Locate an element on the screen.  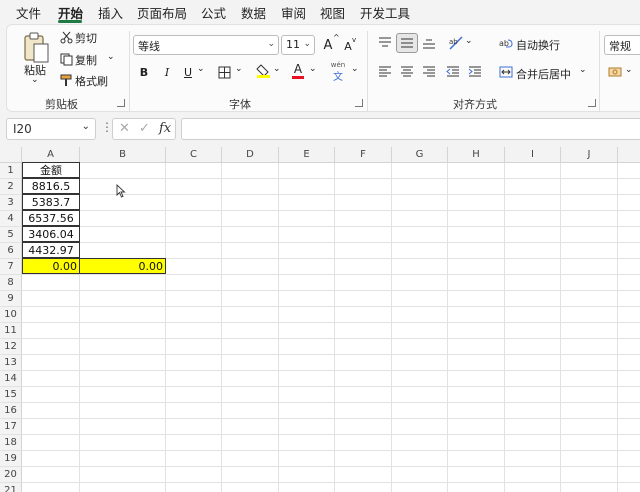
name-box: I20 ⌄ is located at coordinates (51, 129).